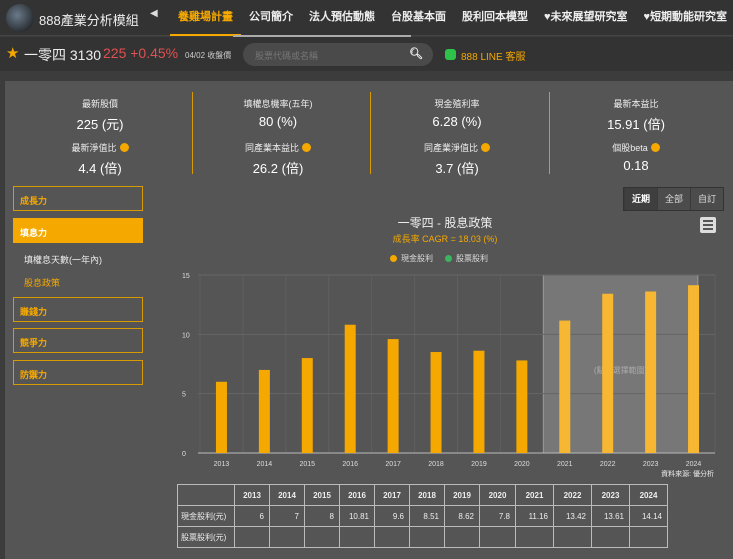  Describe the element at coordinates (206, 495) in the screenshot. I see `table-corner` at that location.